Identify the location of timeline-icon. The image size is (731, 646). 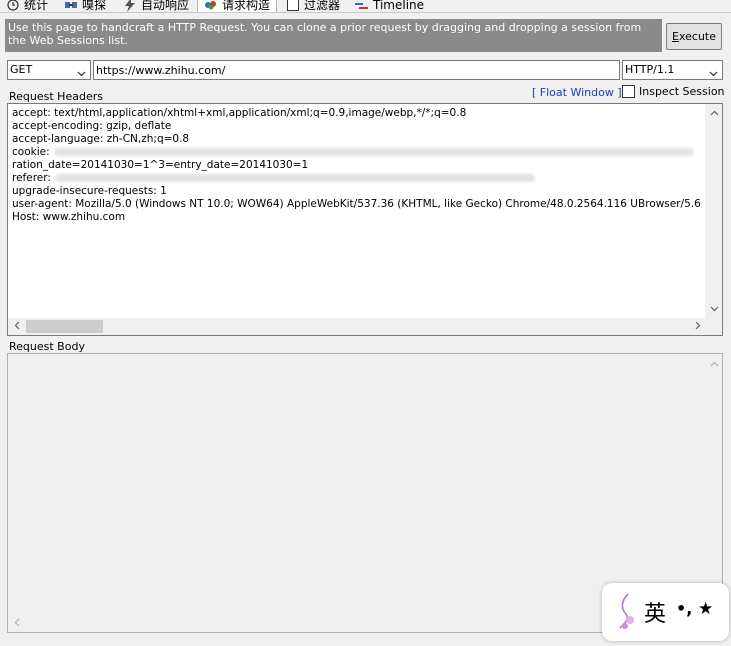
(362, 6).